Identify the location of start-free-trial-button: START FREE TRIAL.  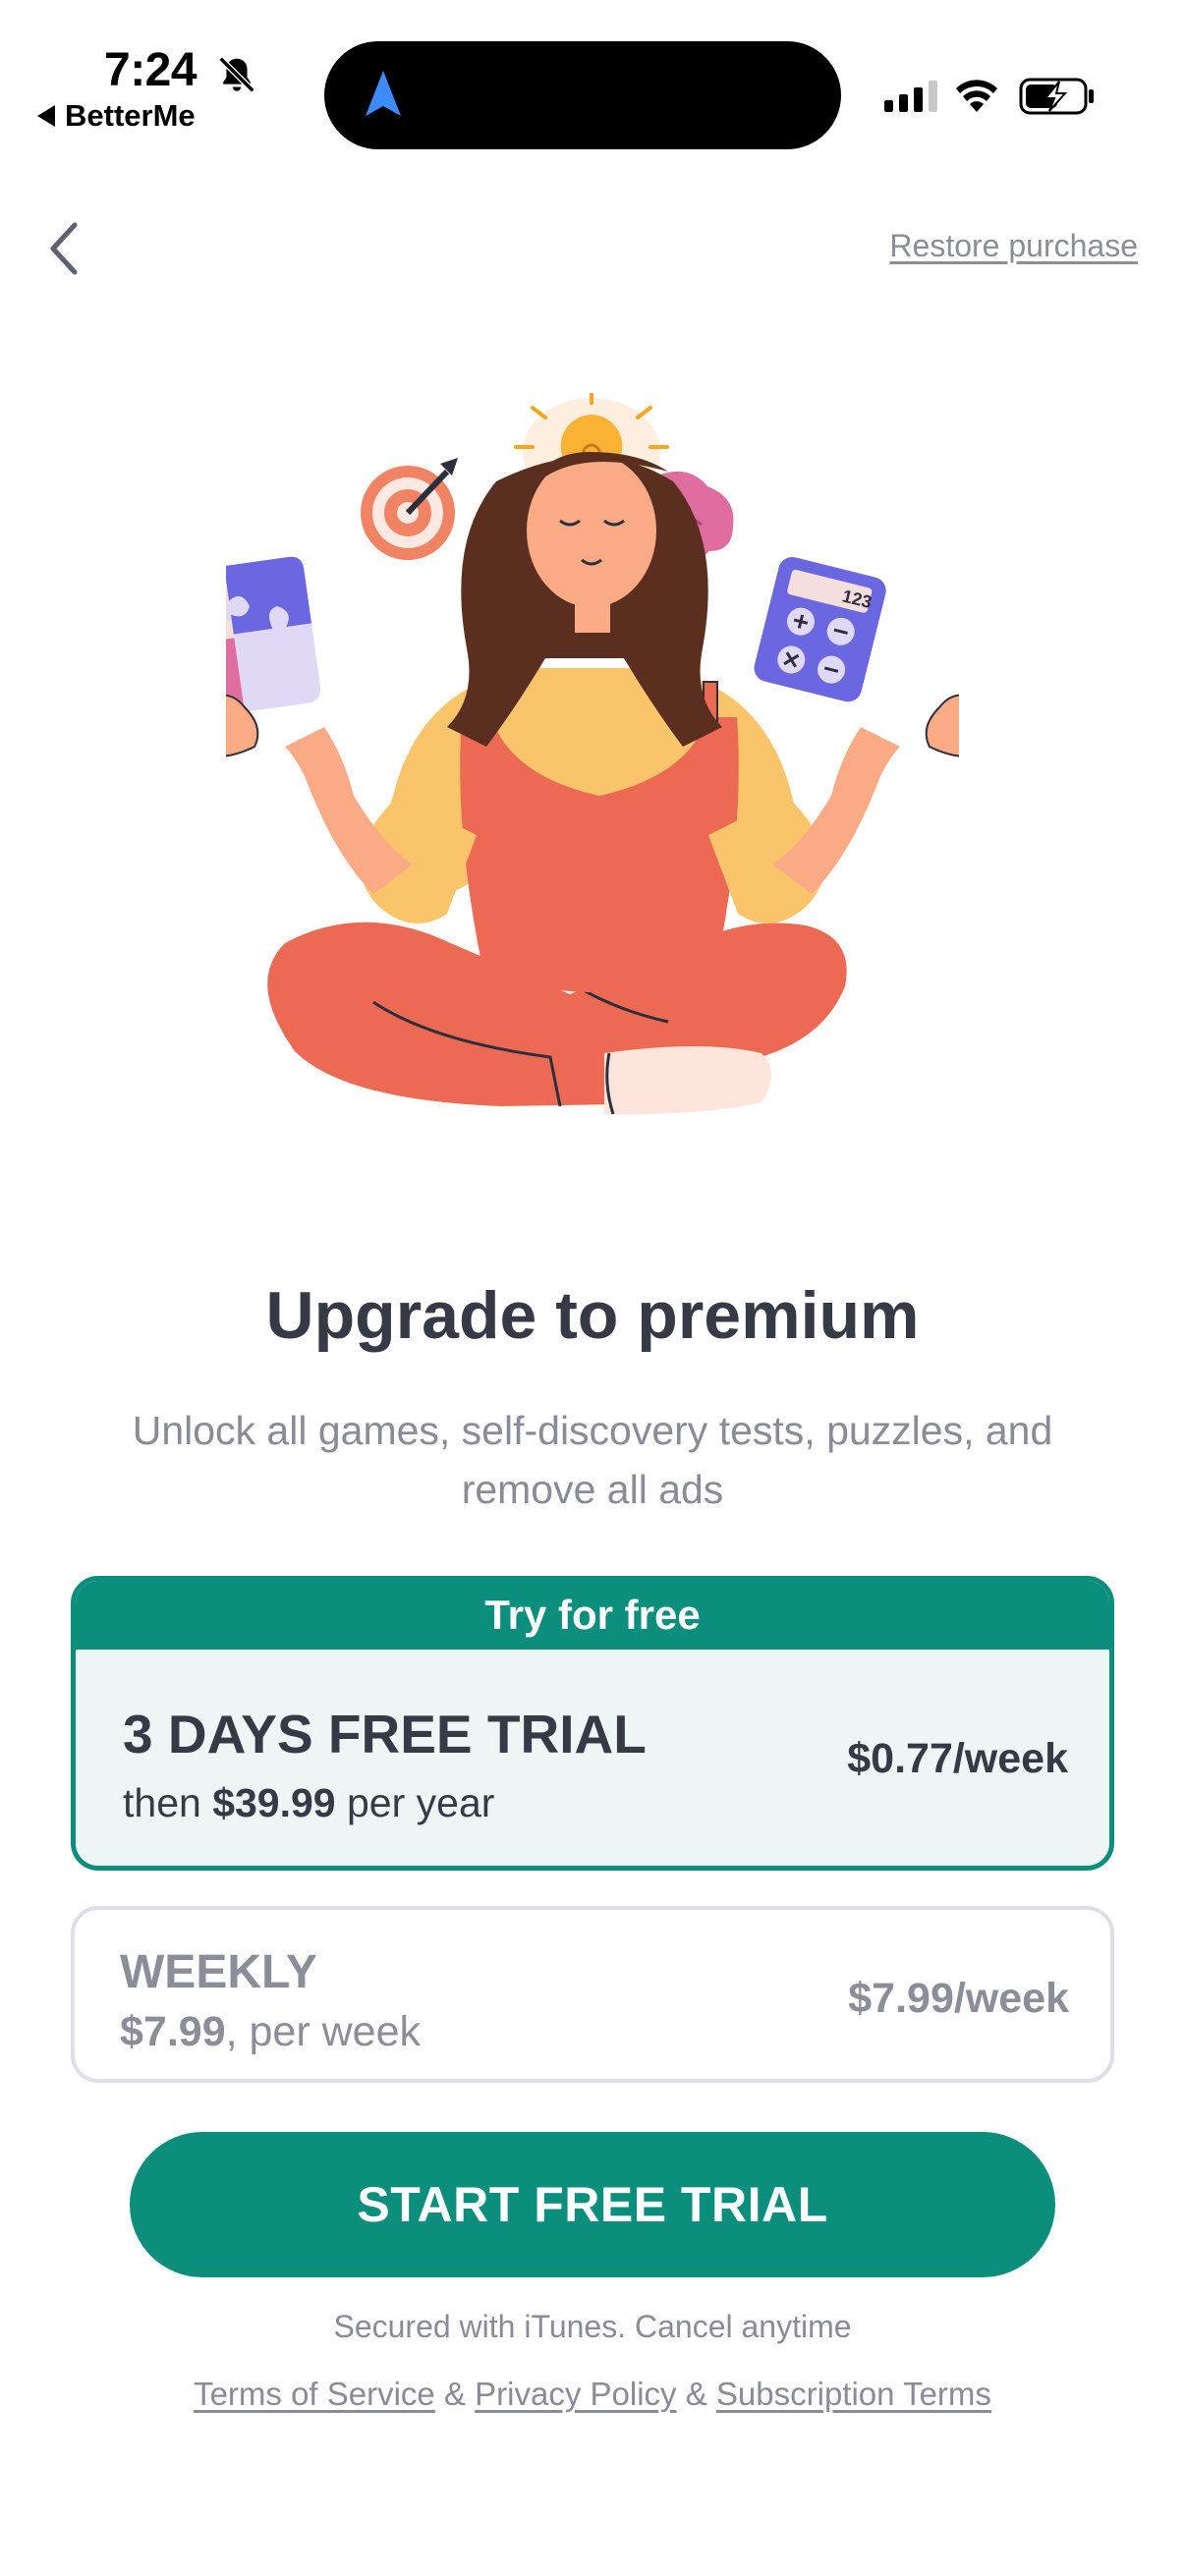
(592, 2204).